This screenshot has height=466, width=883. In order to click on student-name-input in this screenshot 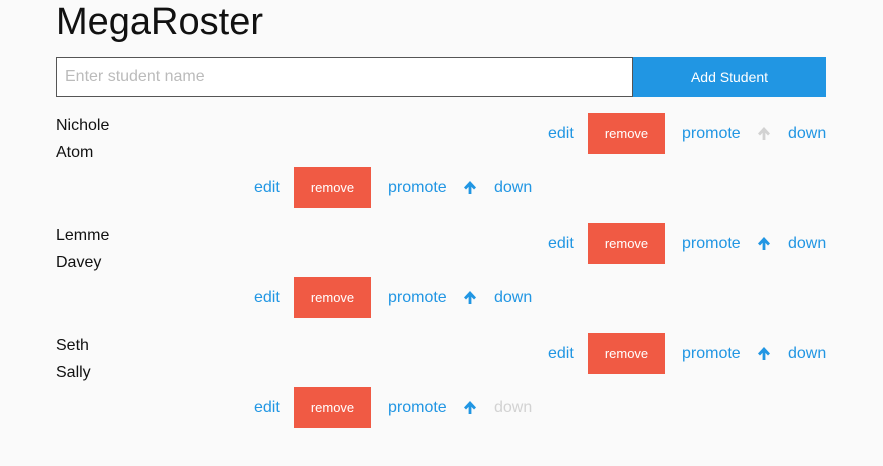, I will do `click(344, 77)`.